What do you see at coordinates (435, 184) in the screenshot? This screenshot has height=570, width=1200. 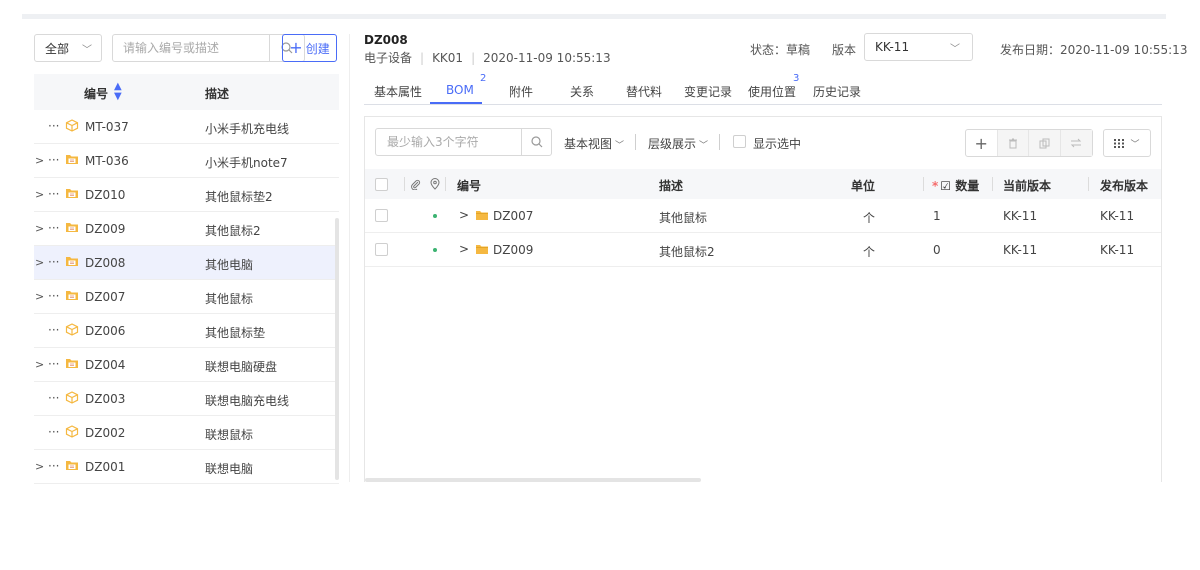 I see `location-icon` at bounding box center [435, 184].